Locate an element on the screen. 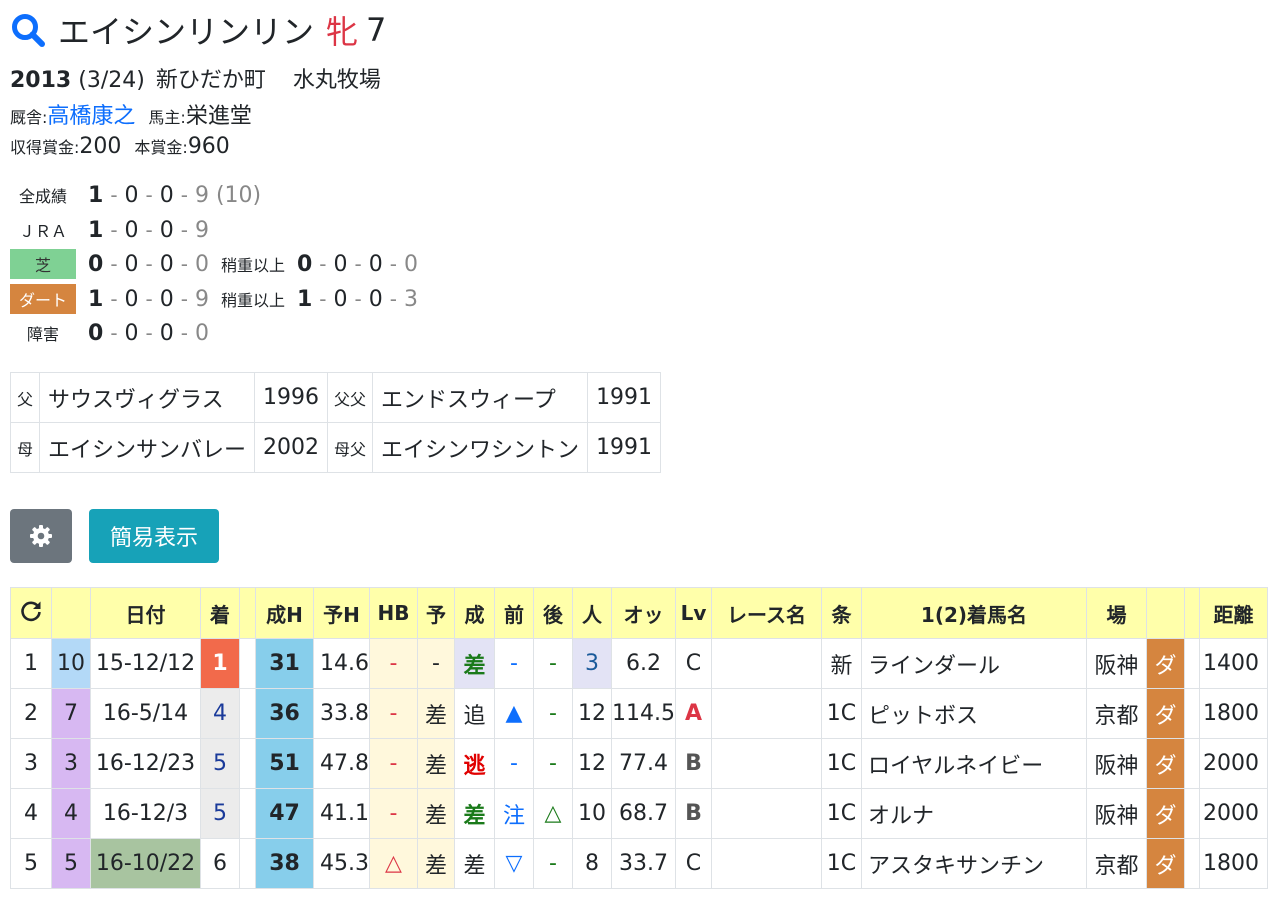 Image resolution: width=1280 pixels, height=899 pixels. header-race-name: レース名 is located at coordinates (766, 613).